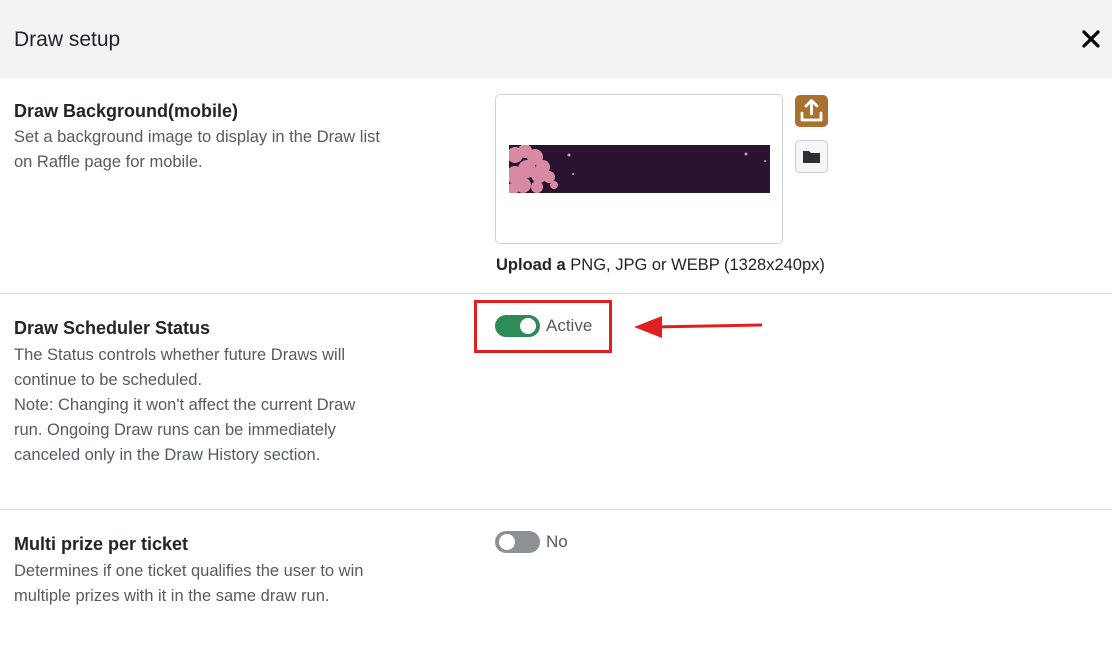 The width and height of the screenshot is (1112, 647). I want to click on multi-prize-label: No, so click(557, 541).